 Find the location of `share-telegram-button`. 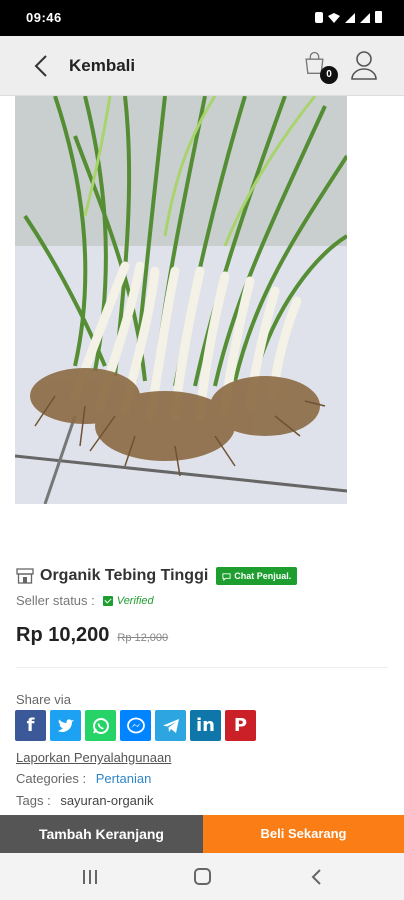

share-telegram-button is located at coordinates (170, 725).